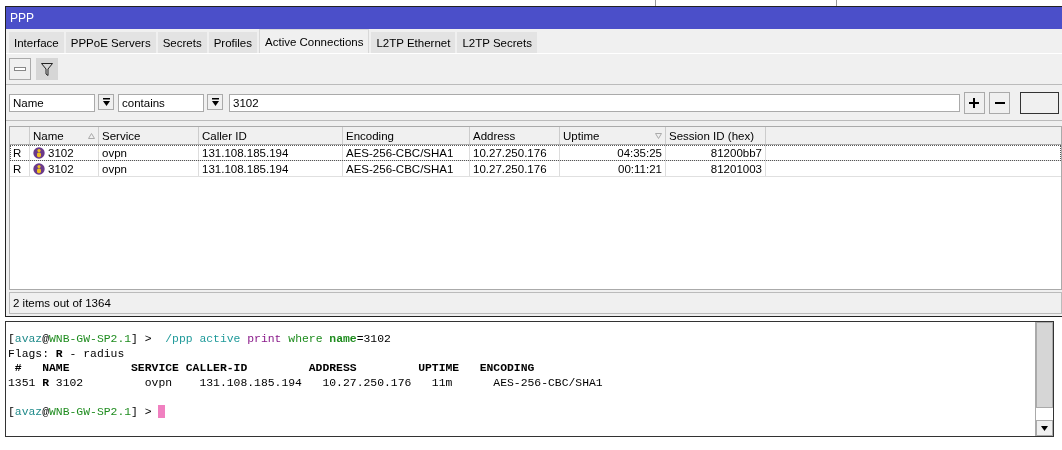 This screenshot has width=1062, height=450. Describe the element at coordinates (613, 152) in the screenshot. I see `table-cell: 04:35:25` at that location.